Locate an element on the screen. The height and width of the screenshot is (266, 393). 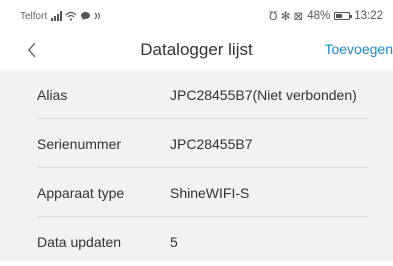
chat-bubble-icon is located at coordinates (86, 16).